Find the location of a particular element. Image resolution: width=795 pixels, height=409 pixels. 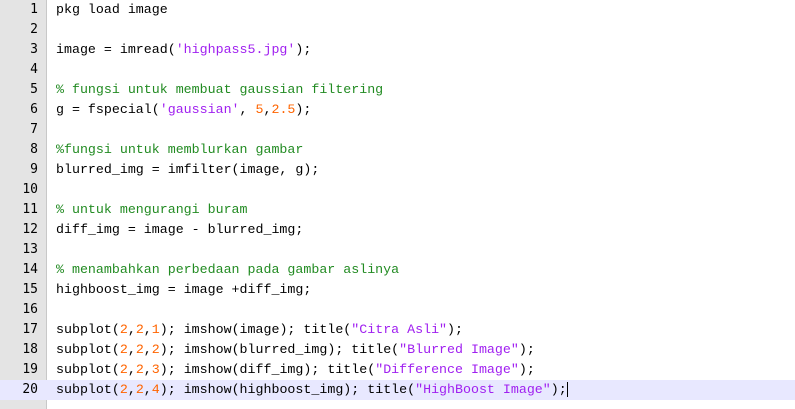

line-number: 6 is located at coordinates (34, 109).